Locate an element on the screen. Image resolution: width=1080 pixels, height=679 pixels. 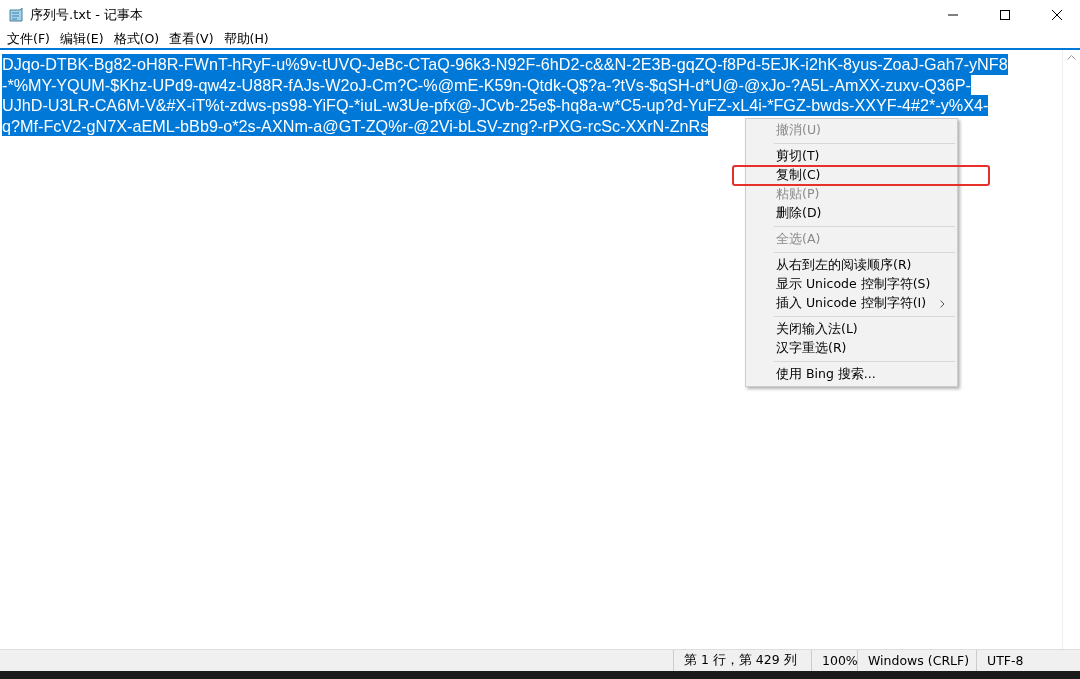
menu-item: 关闭输入法(L) is located at coordinates (851, 329).